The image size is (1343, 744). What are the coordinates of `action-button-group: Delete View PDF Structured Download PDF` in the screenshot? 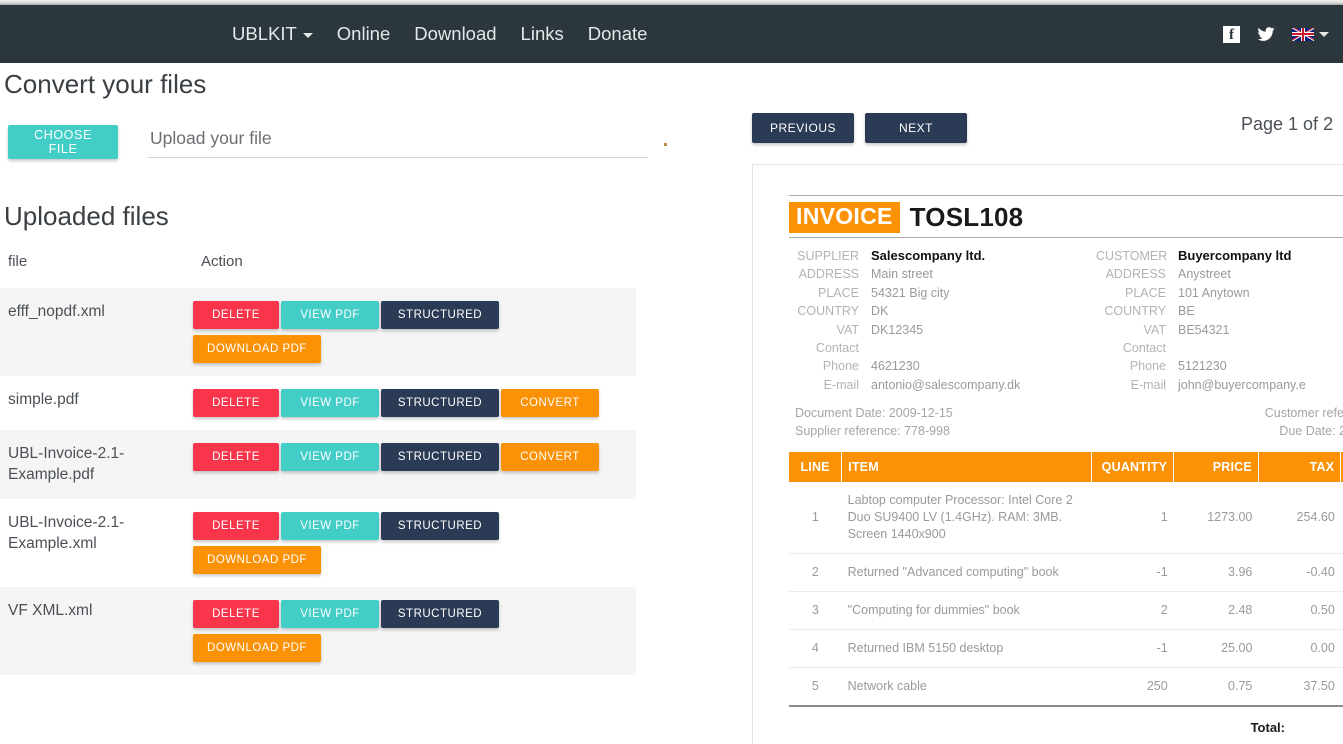 It's located at (403, 332).